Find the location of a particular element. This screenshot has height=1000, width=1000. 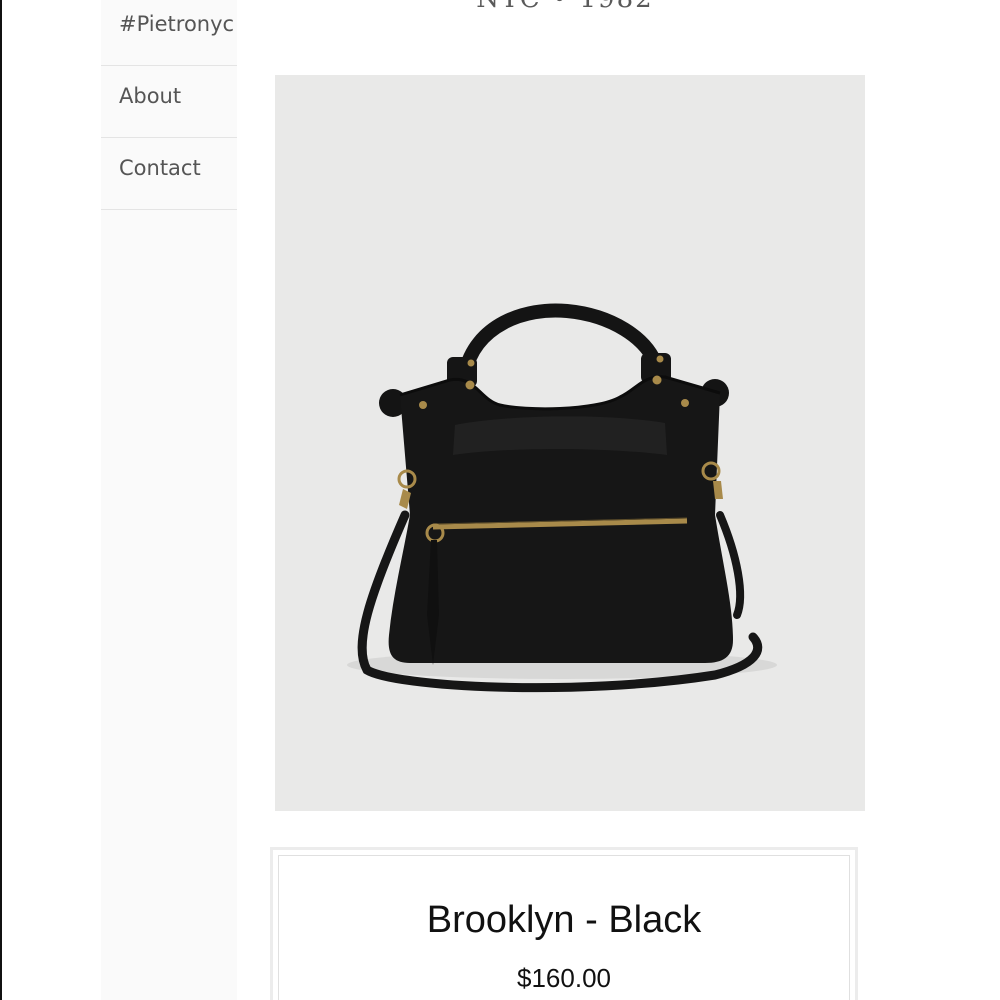

product-info-card: Brooklyn - Black $160.00 is located at coordinates (564, 923).